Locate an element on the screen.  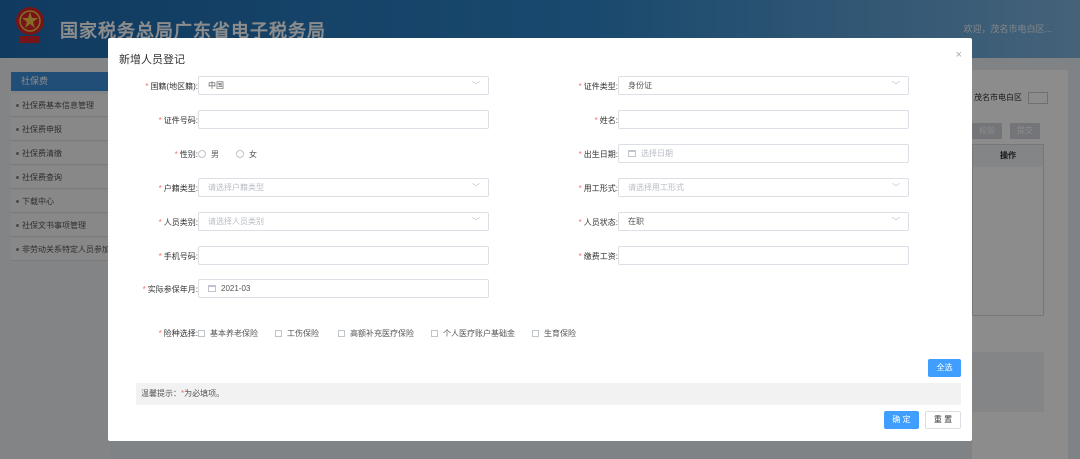
tip-bar: 温馨提示：*为必填项。 is located at coordinates (548, 394).